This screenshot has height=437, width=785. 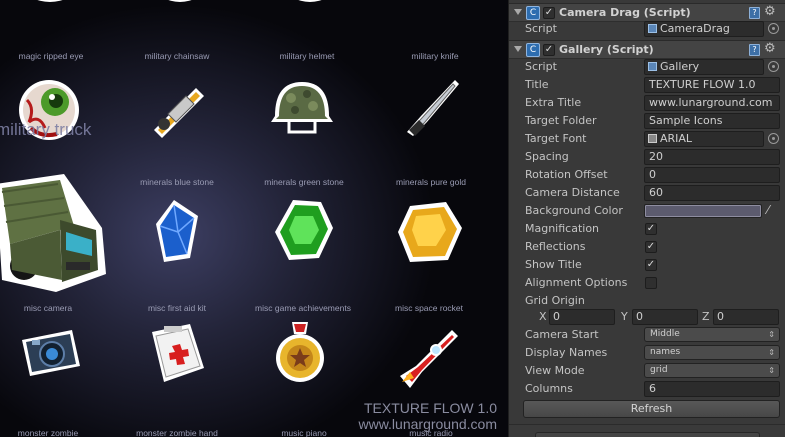 I want to click on gallery-script-row: Script Gallery, so click(x=647, y=67).